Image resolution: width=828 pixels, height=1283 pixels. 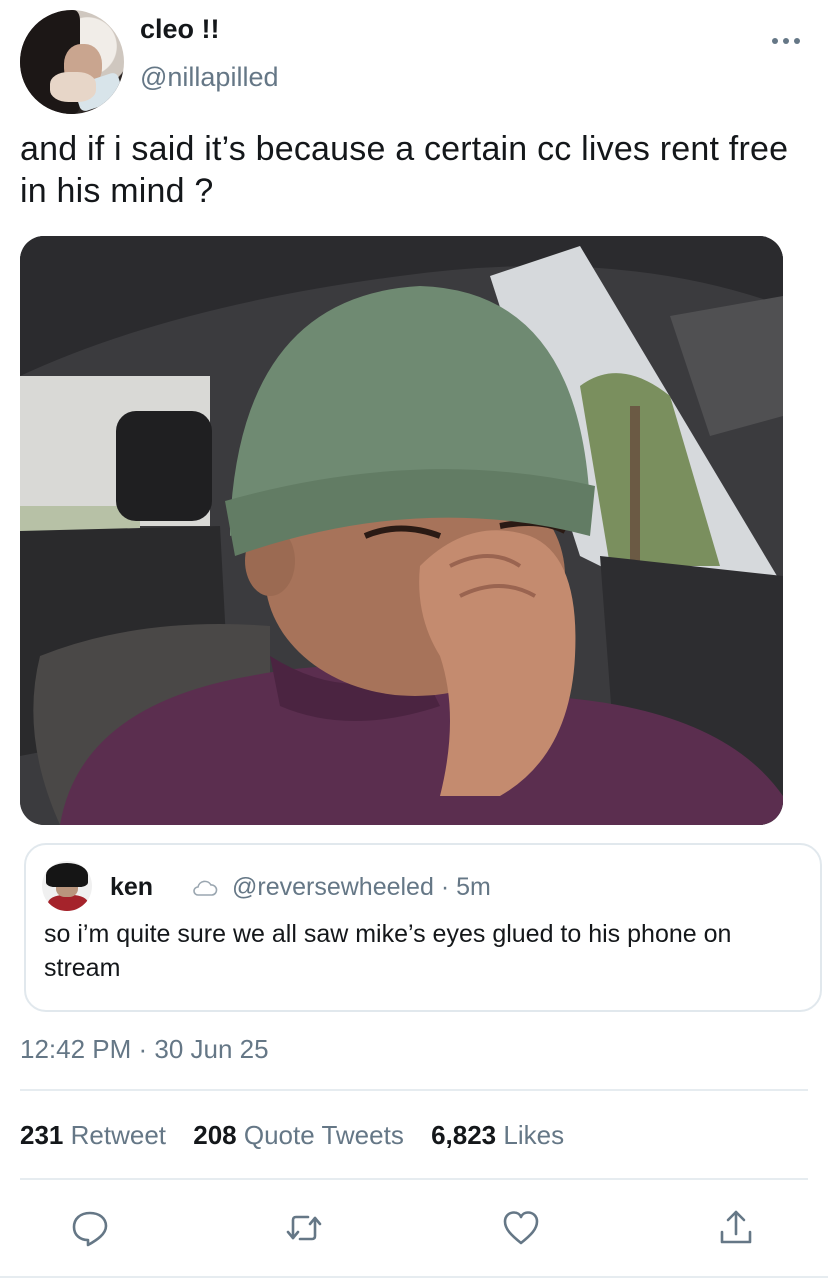 I want to click on quoted-display-name: ken, so click(x=132, y=887).